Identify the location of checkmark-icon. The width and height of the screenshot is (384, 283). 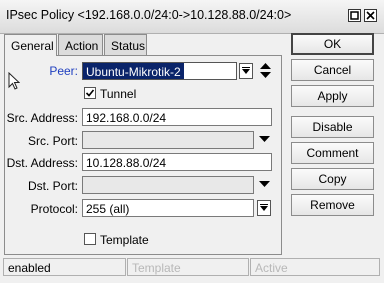
(90, 93).